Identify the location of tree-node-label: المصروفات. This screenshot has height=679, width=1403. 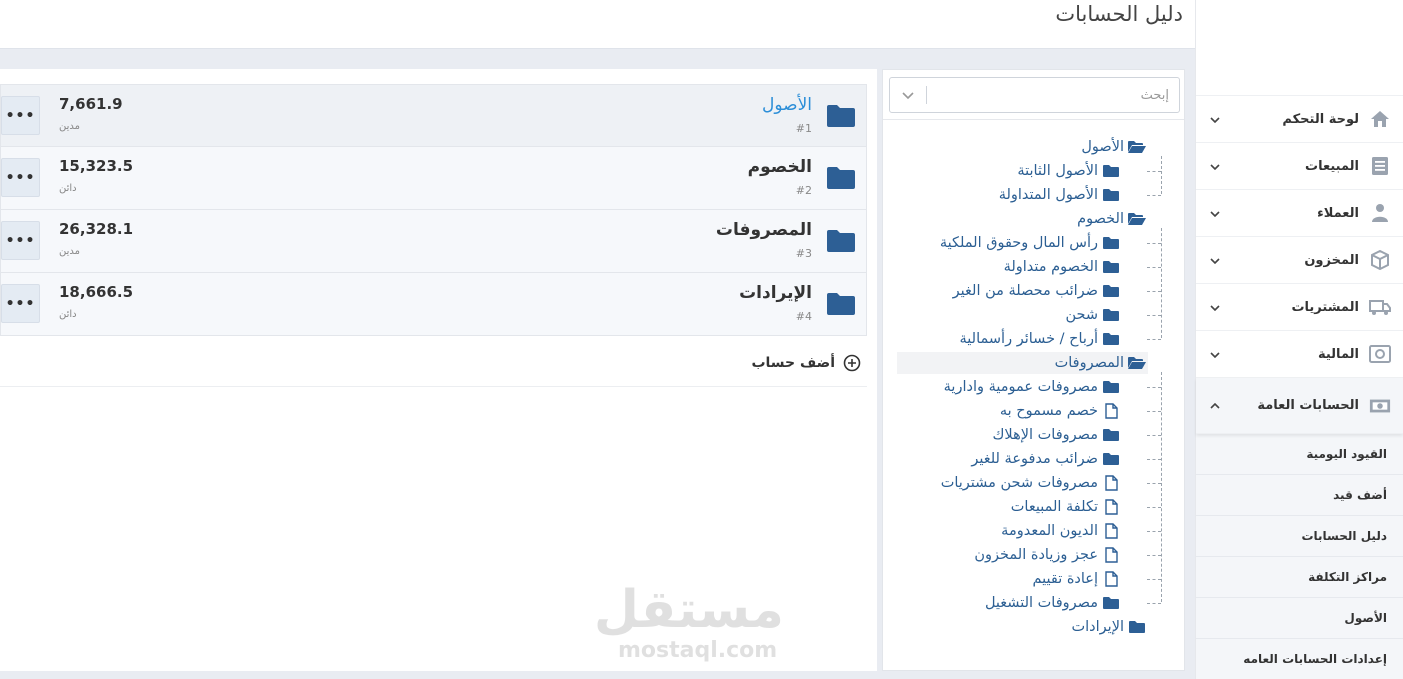
(1089, 363).